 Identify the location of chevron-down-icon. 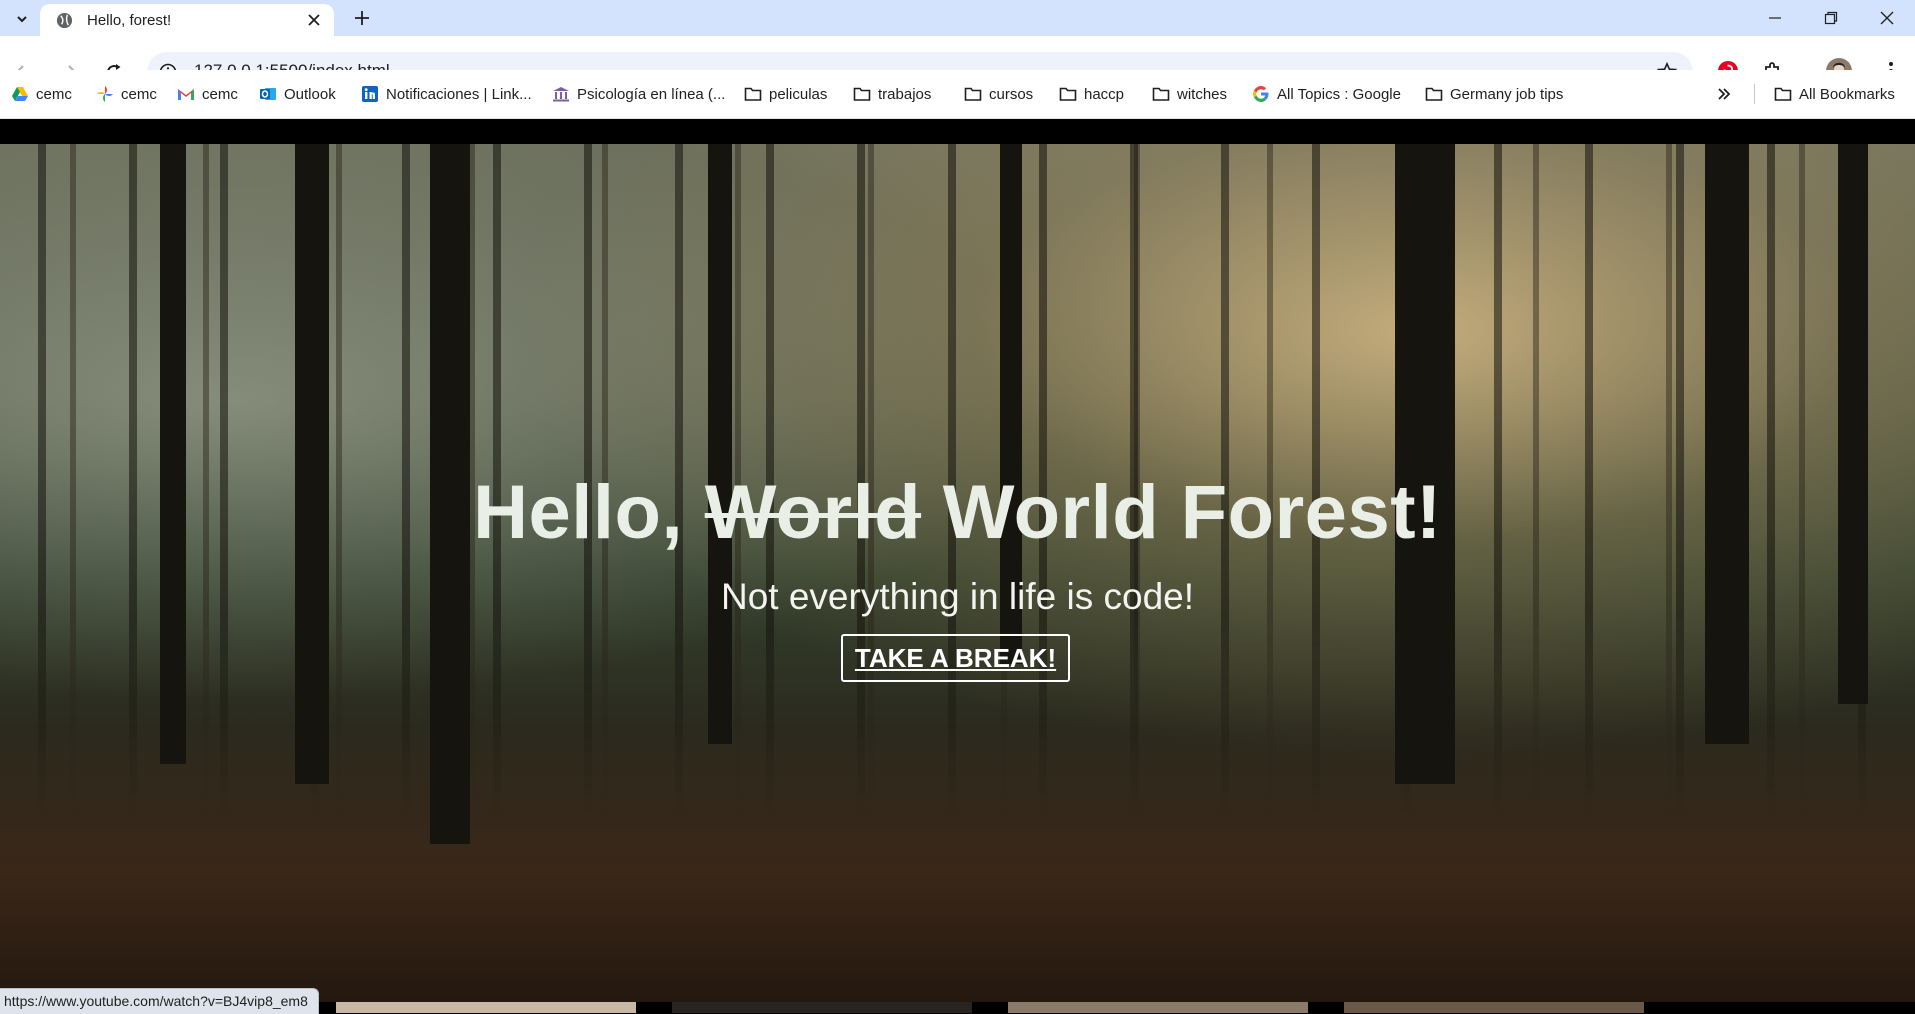
(22, 19).